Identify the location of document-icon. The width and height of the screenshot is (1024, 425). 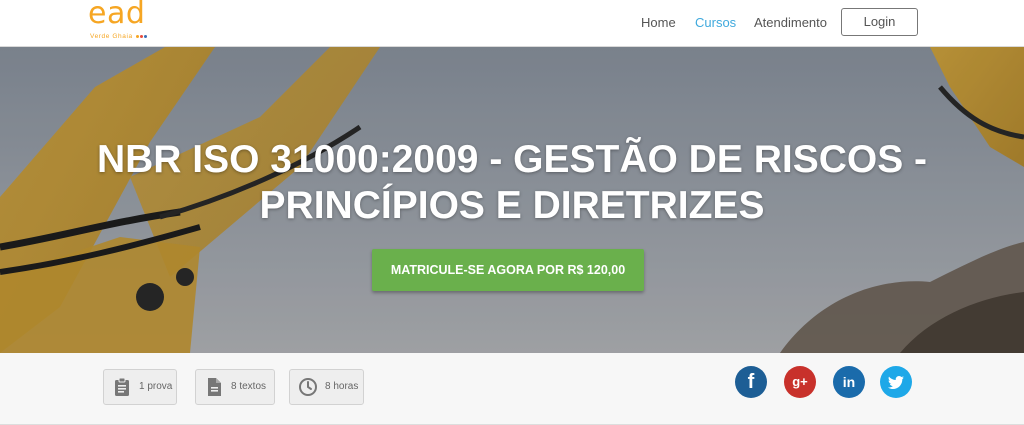
(214, 387).